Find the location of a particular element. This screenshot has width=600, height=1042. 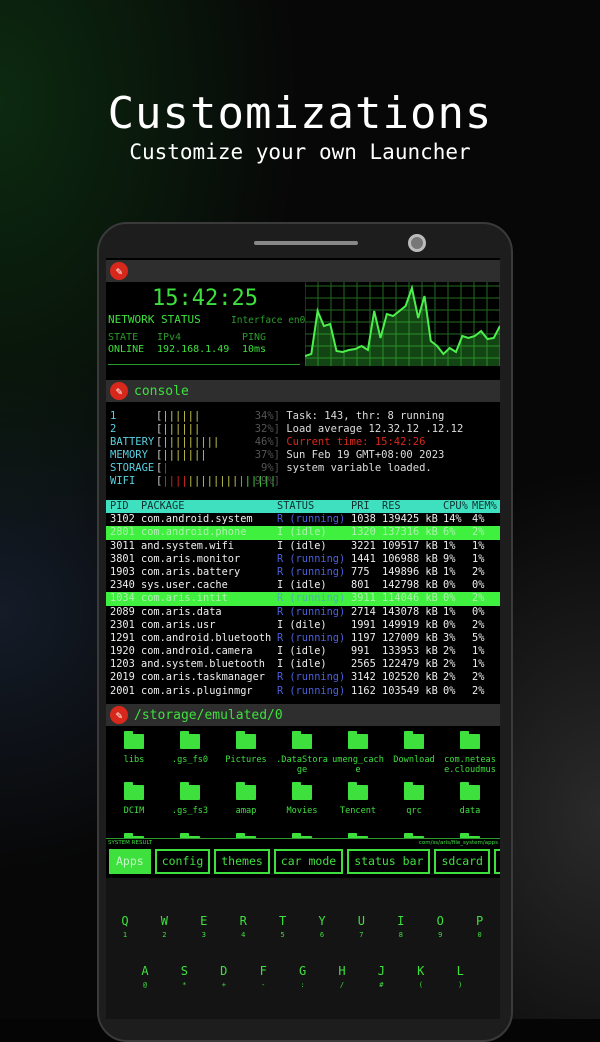

cell-package: com.android.phone is located at coordinates (194, 532).